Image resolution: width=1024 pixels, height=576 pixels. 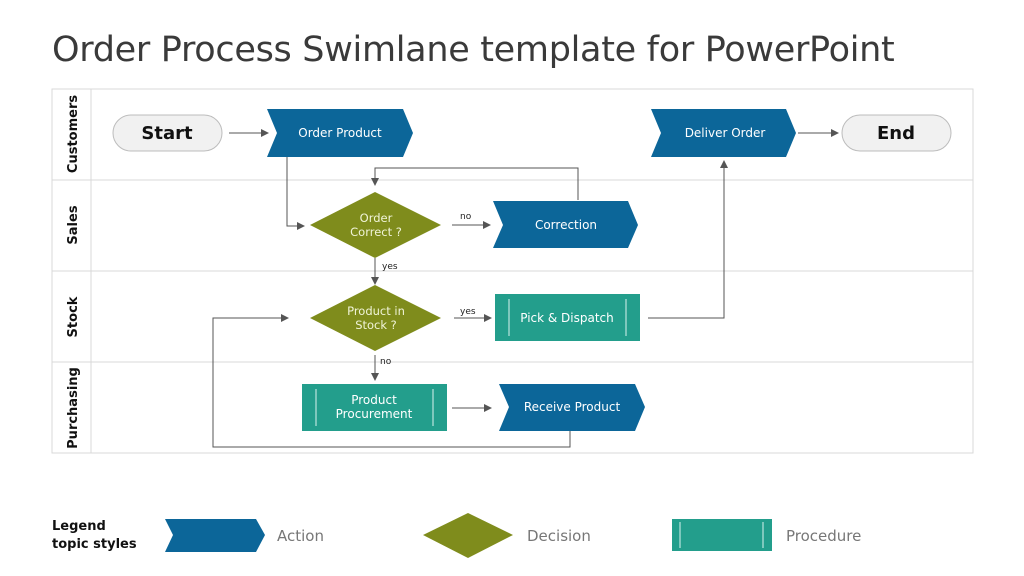 I want to click on connector-dispatch-deliver, so click(x=688, y=239).